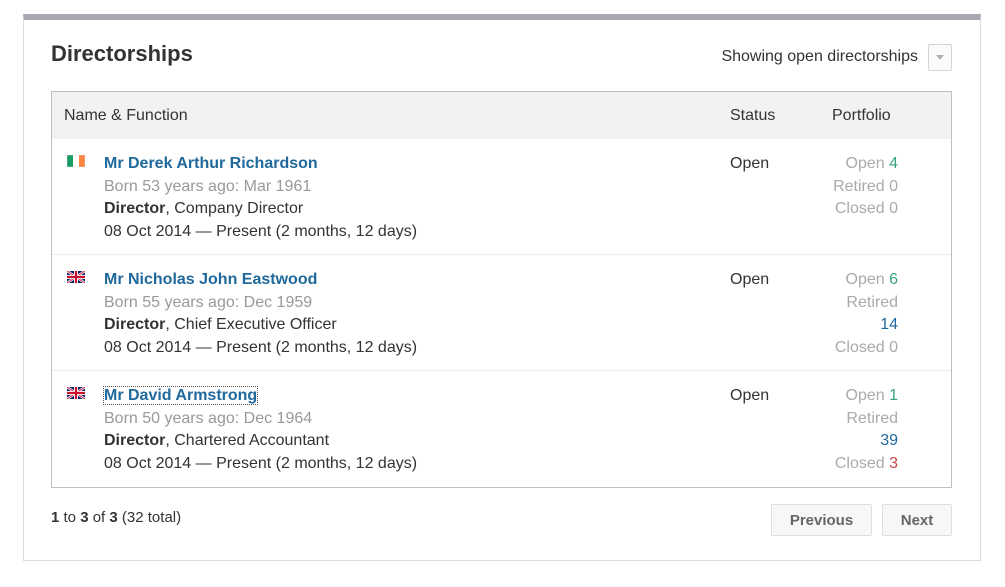 Image resolution: width=1005 pixels, height=587 pixels. Describe the element at coordinates (210, 279) in the screenshot. I see `director-name-link: Mr Nicholas John Eastwood` at that location.